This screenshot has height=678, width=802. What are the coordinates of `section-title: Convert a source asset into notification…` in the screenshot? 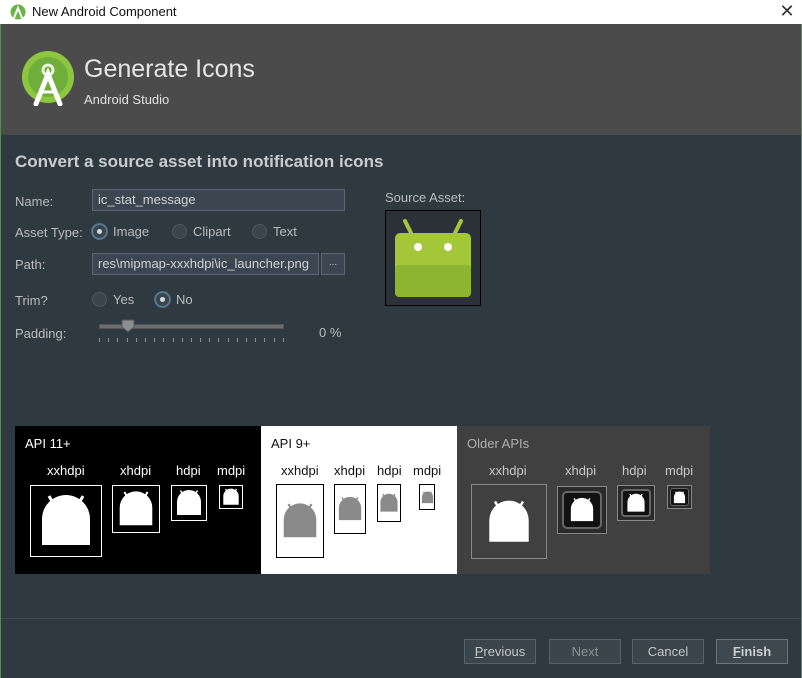 It's located at (199, 161).